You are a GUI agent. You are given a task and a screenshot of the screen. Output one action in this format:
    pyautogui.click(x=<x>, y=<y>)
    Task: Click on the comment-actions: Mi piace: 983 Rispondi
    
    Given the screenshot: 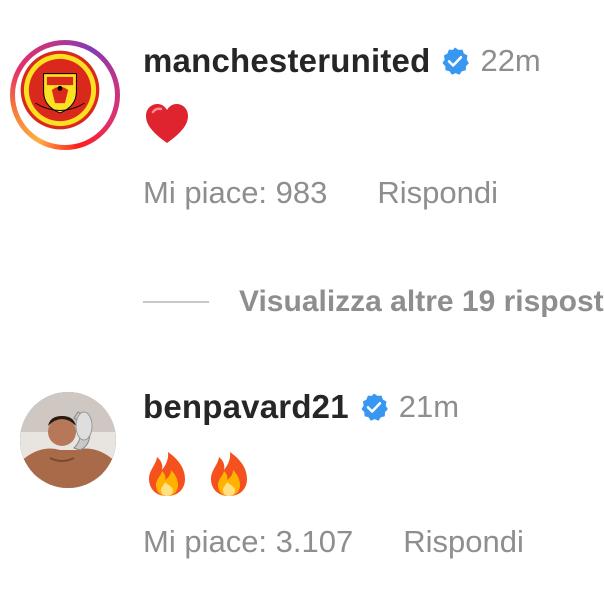 What is the action you would take?
    pyautogui.click(x=320, y=193)
    